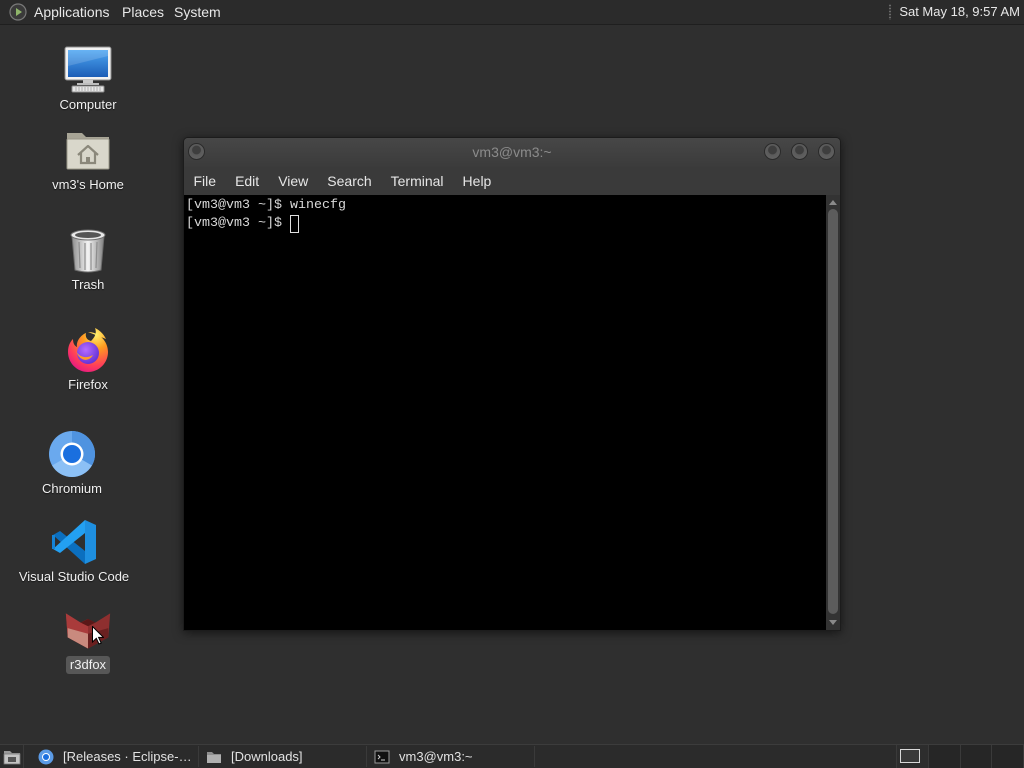  I want to click on show-desktop-icon, so click(11, 757).